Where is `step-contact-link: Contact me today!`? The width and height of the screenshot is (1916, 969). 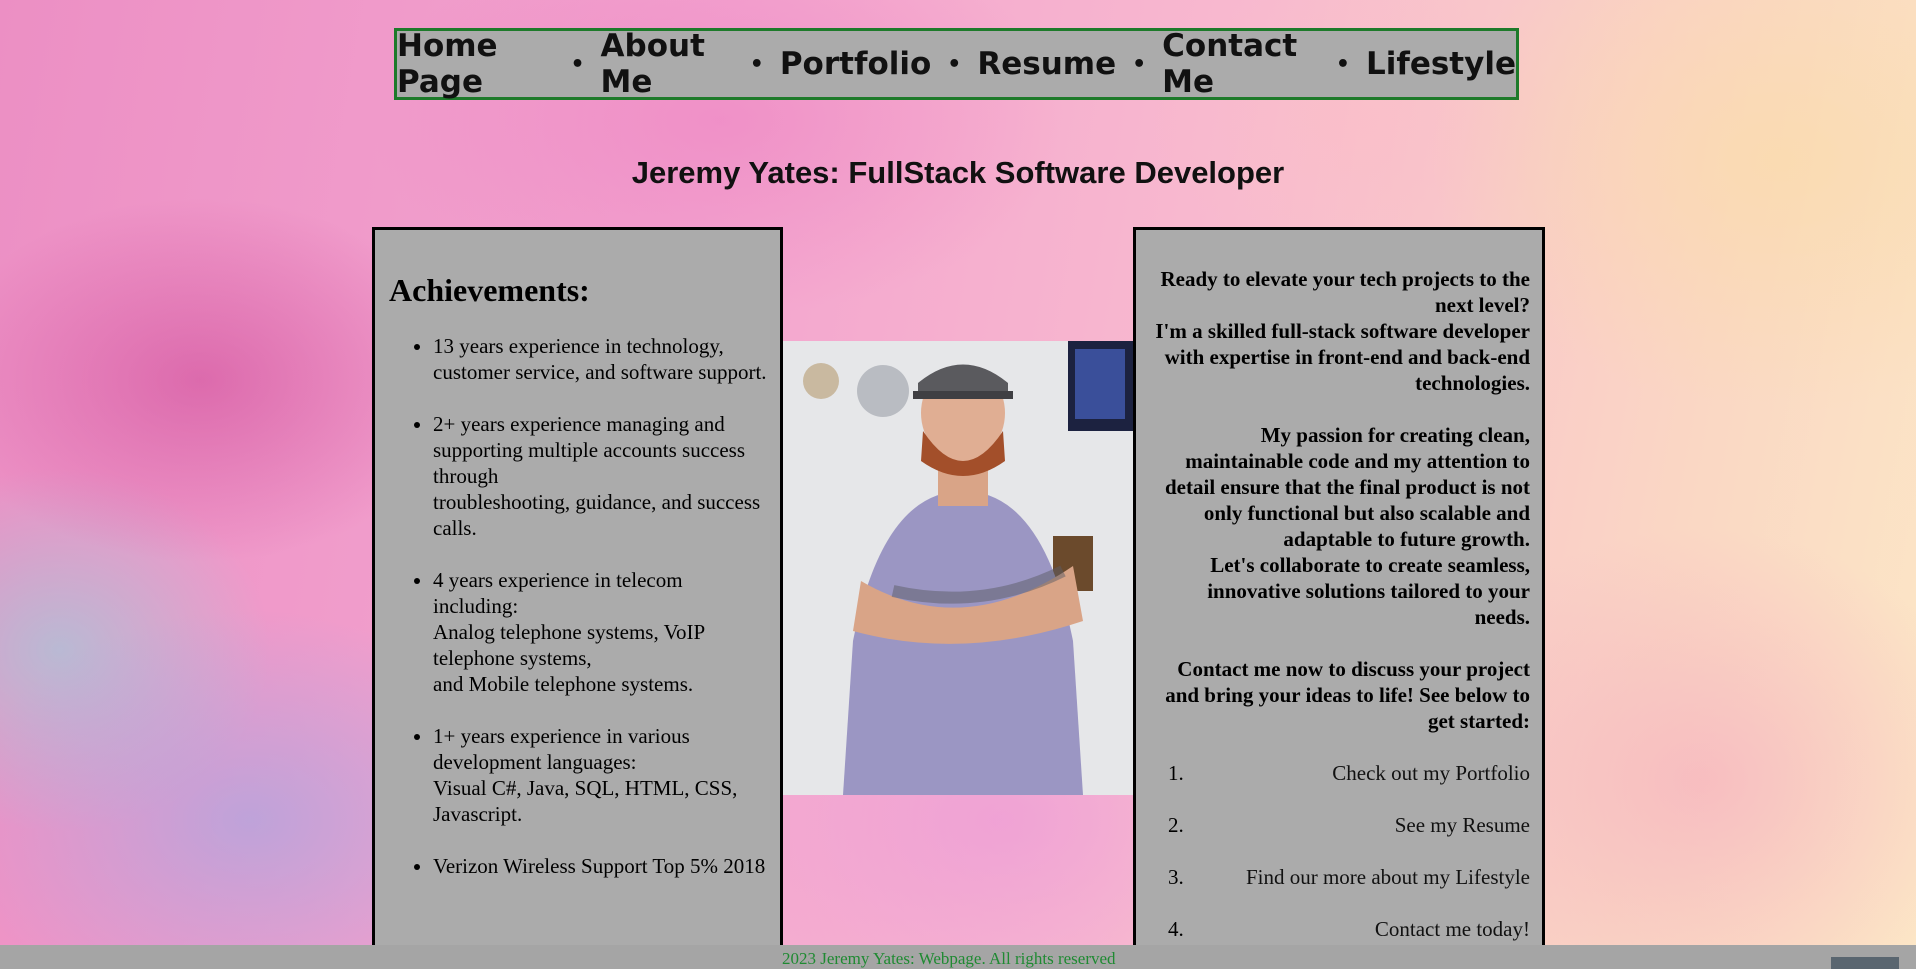 step-contact-link: Contact me today! is located at coordinates (1452, 929).